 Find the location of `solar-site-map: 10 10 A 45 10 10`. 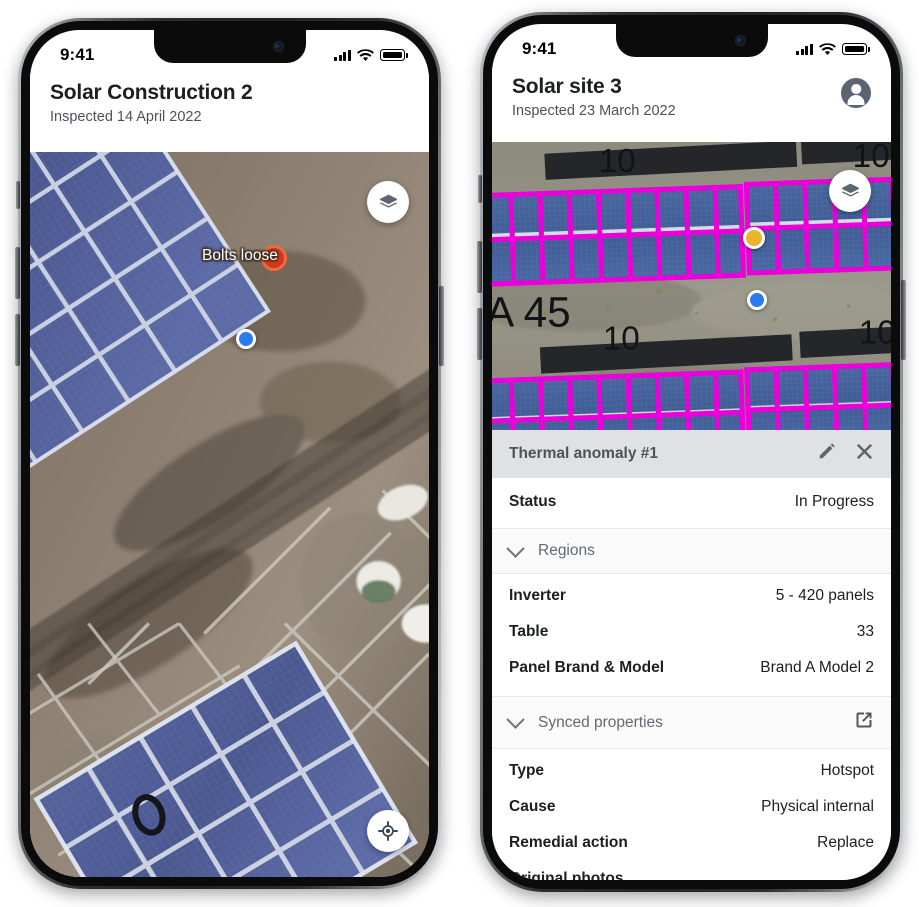

solar-site-map: 10 10 A 45 10 10 is located at coordinates (691, 286).